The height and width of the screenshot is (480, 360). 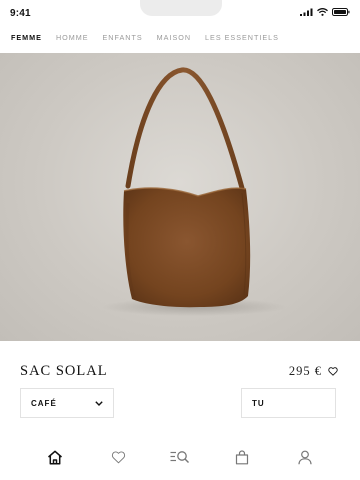 I want to click on status-bar: 9:41, so click(x=180, y=13).